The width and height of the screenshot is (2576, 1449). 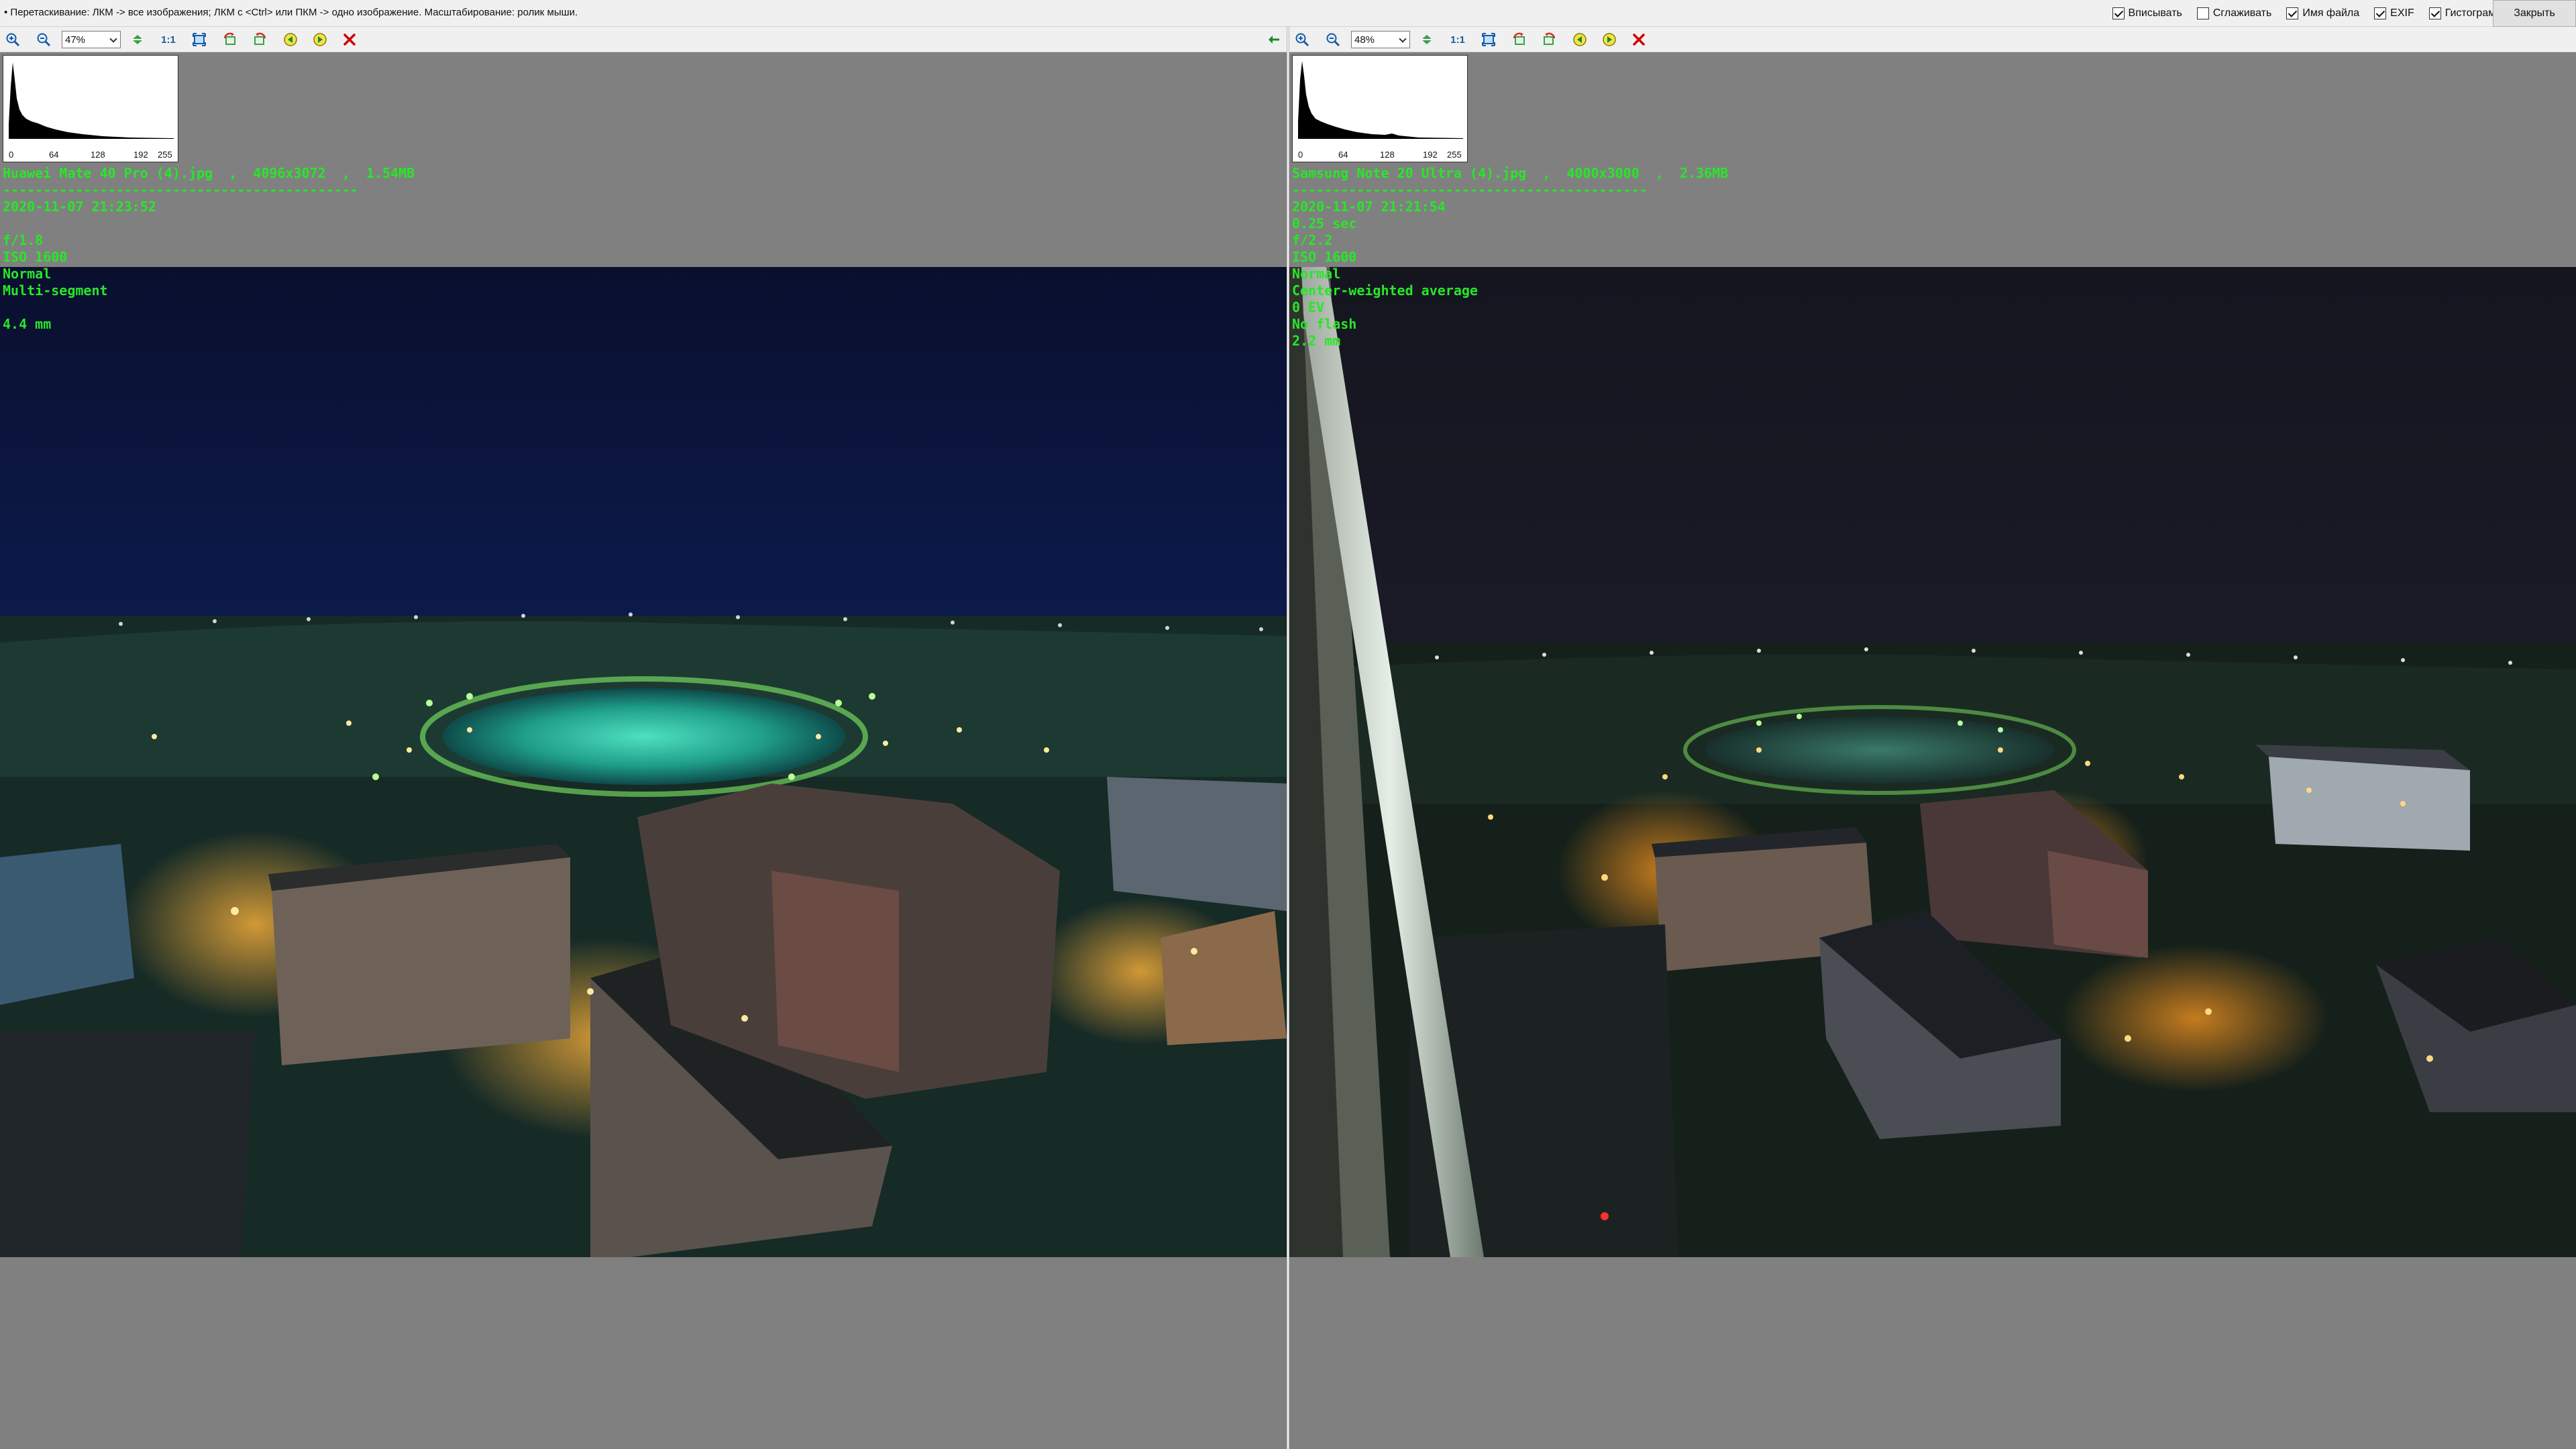 What do you see at coordinates (1324, 223) in the screenshot?
I see `right-exif-exposure: 0.25 sec` at bounding box center [1324, 223].